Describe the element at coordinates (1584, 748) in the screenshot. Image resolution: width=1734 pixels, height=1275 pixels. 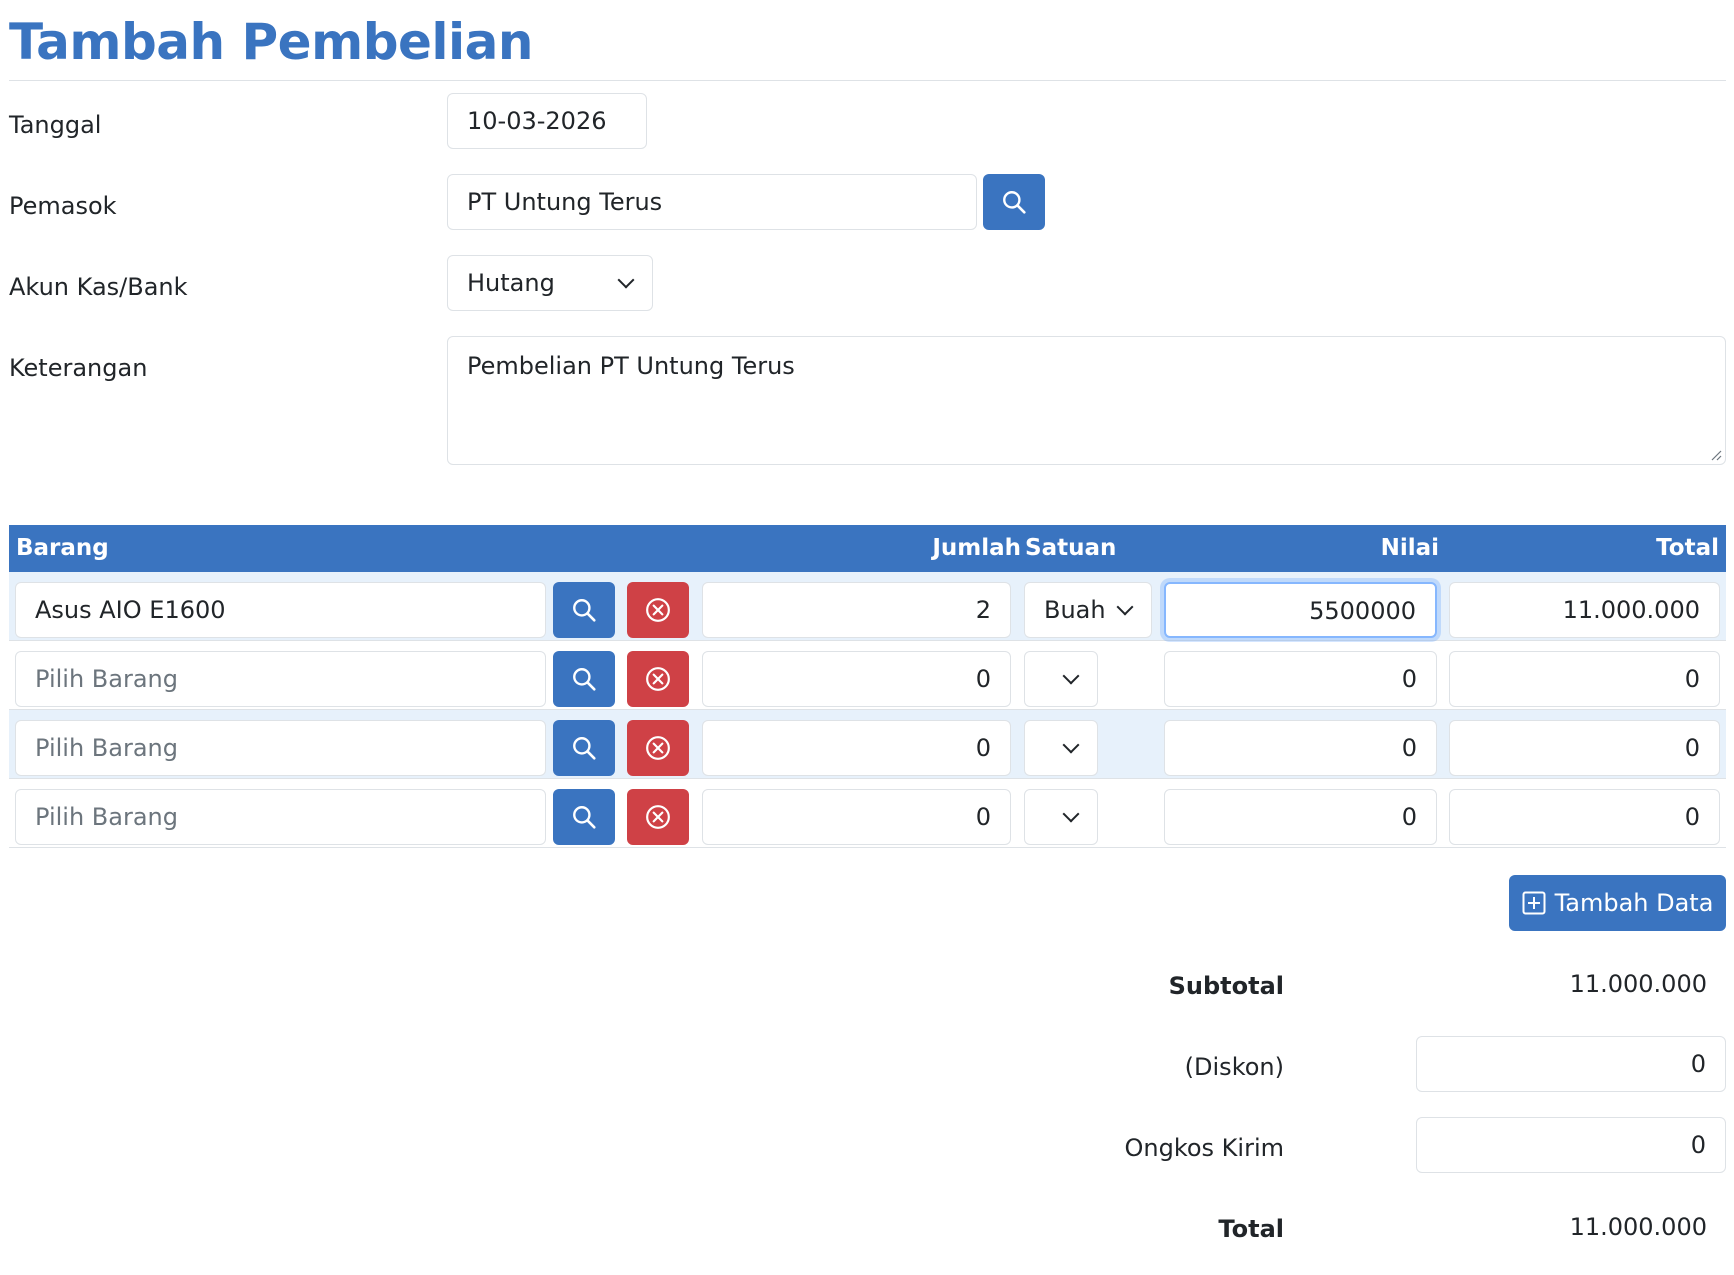
I see `row3-total-field: 0` at that location.